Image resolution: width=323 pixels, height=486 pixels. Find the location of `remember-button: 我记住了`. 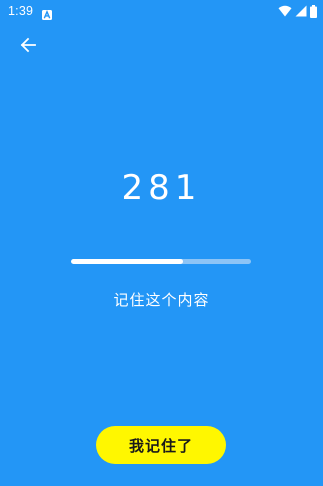

remember-button: 我记住了 is located at coordinates (161, 445).